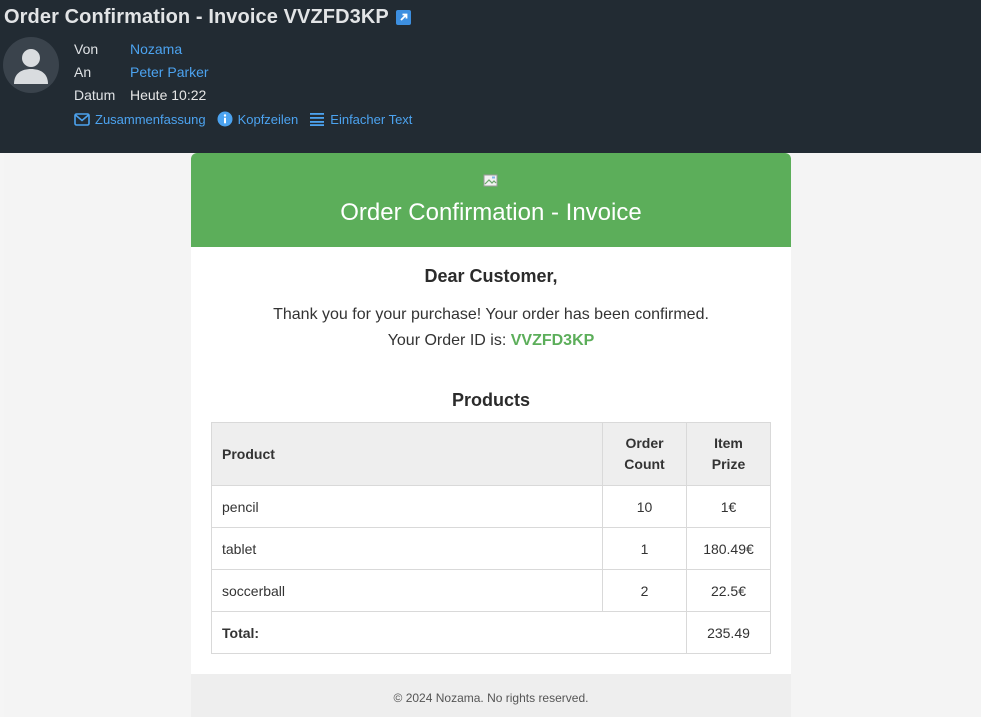  I want to click on message-subject: Order Confirmation - Invoice VVZFD3KP, so click(196, 17).